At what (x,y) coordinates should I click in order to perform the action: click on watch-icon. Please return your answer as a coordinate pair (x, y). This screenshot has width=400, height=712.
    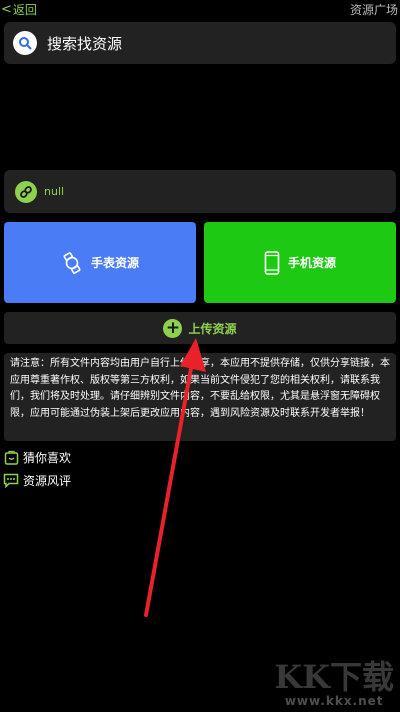
    Looking at the image, I should click on (72, 262).